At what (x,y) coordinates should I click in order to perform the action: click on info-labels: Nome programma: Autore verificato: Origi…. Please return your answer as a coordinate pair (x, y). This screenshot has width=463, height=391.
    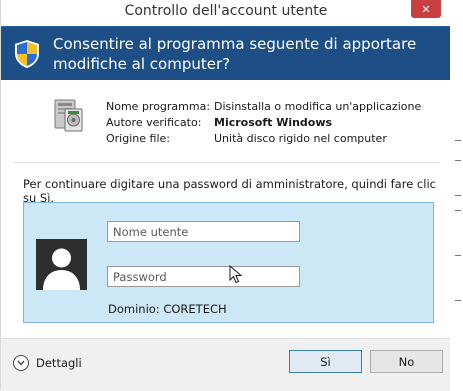
    Looking at the image, I should click on (158, 123).